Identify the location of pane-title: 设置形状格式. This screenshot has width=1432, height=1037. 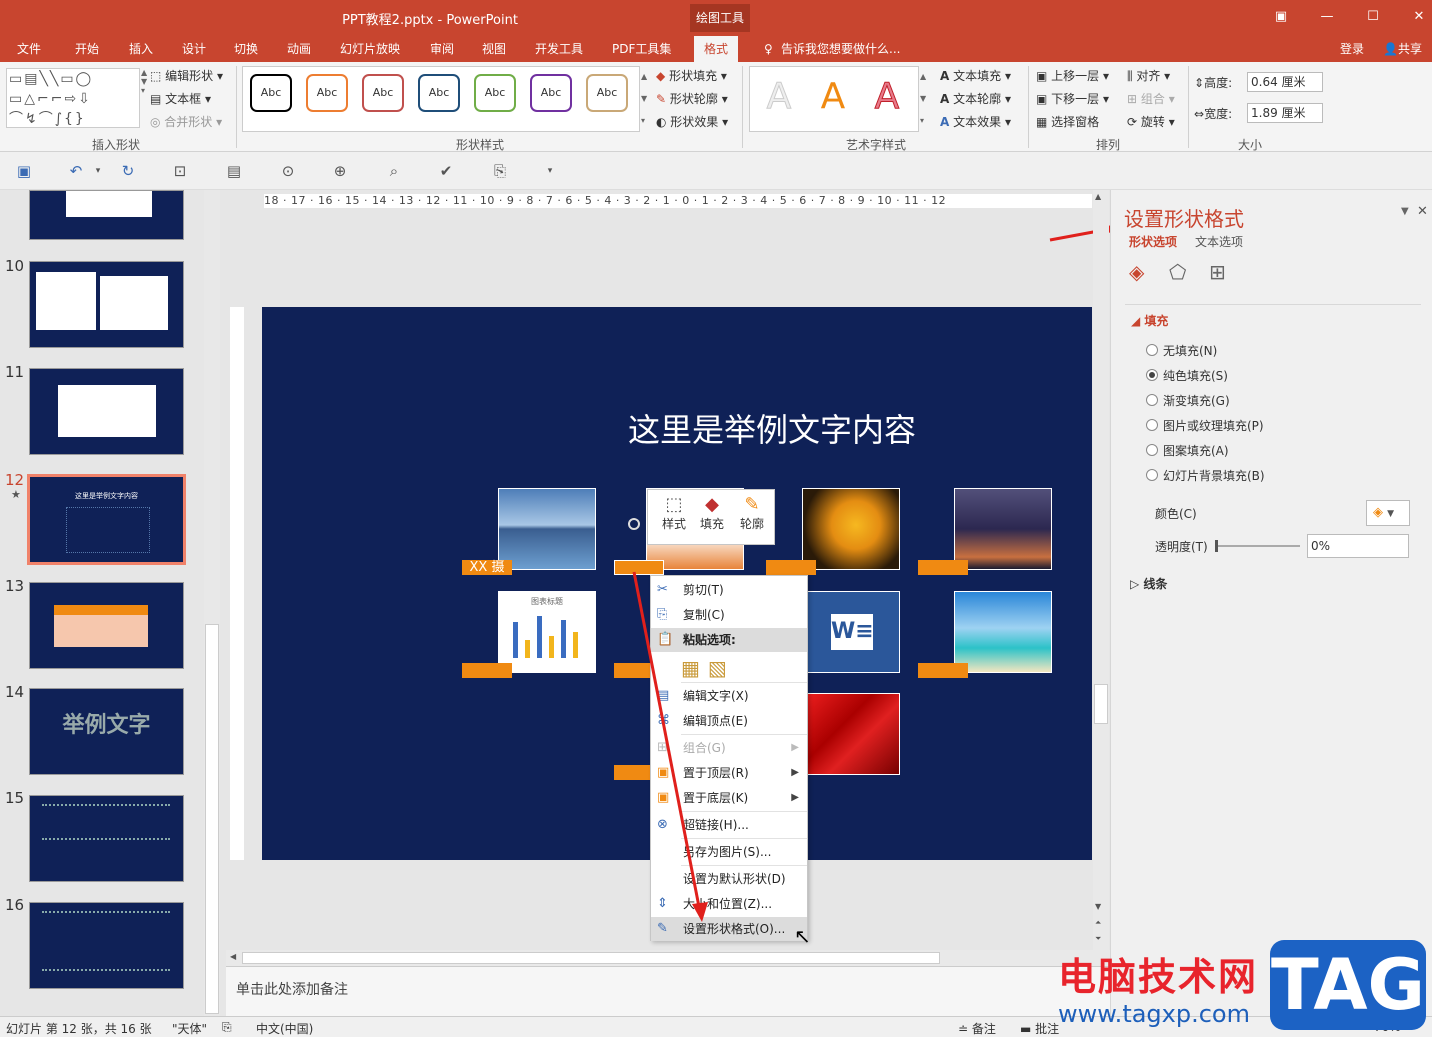
(1184, 219).